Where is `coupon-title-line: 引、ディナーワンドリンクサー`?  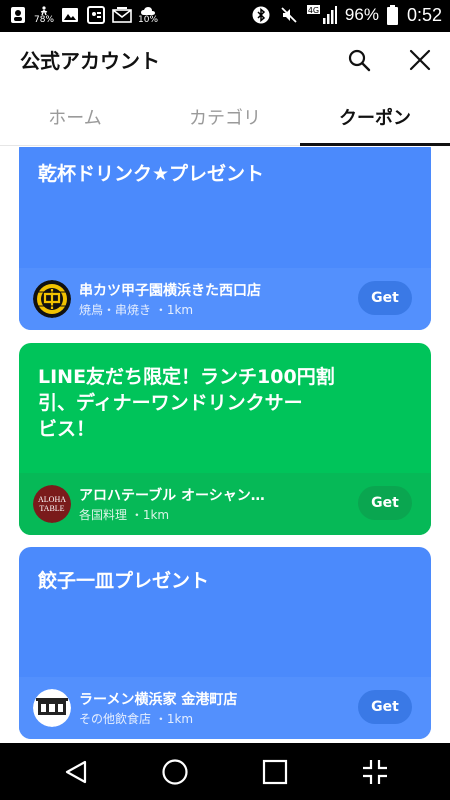
coupon-title-line: 引、ディナーワンドリンクサー is located at coordinates (170, 403).